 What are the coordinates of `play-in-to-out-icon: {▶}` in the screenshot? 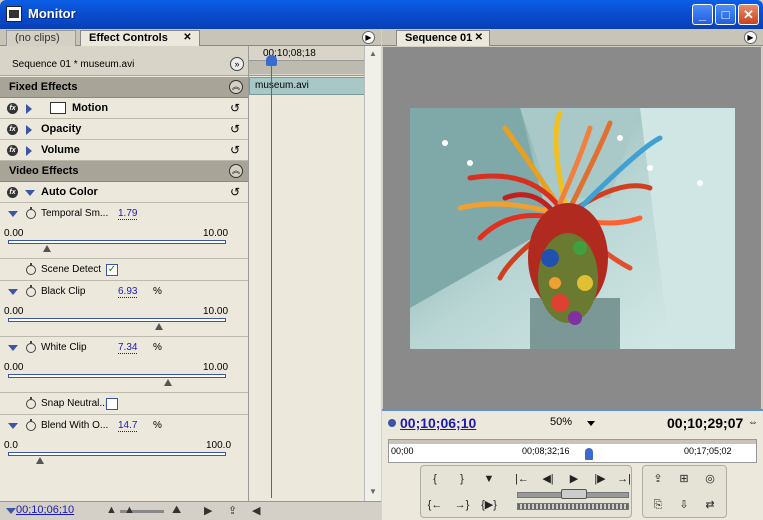 It's located at (489, 505).